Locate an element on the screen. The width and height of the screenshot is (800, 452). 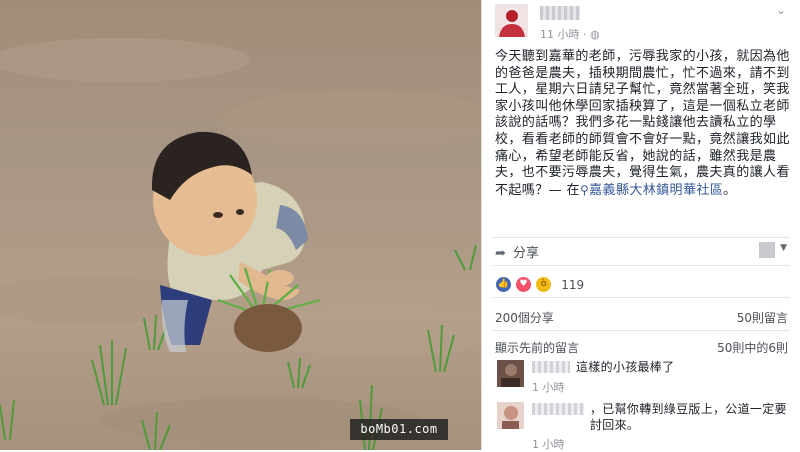
location-pin-icon: ⚲ is located at coordinates (584, 189).